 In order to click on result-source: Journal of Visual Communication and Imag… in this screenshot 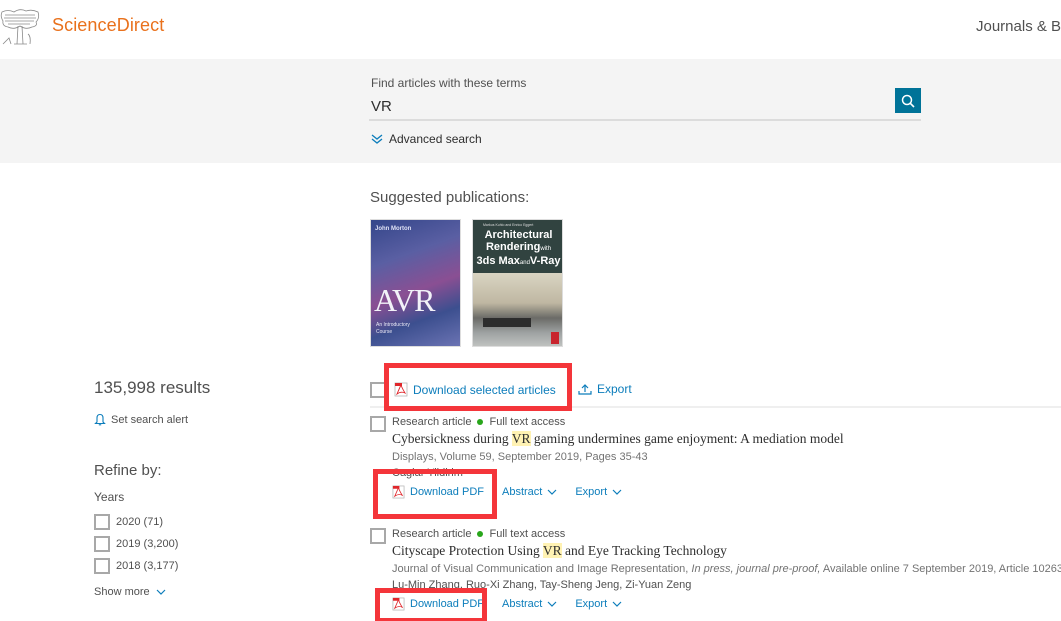, I will do `click(726, 569)`.